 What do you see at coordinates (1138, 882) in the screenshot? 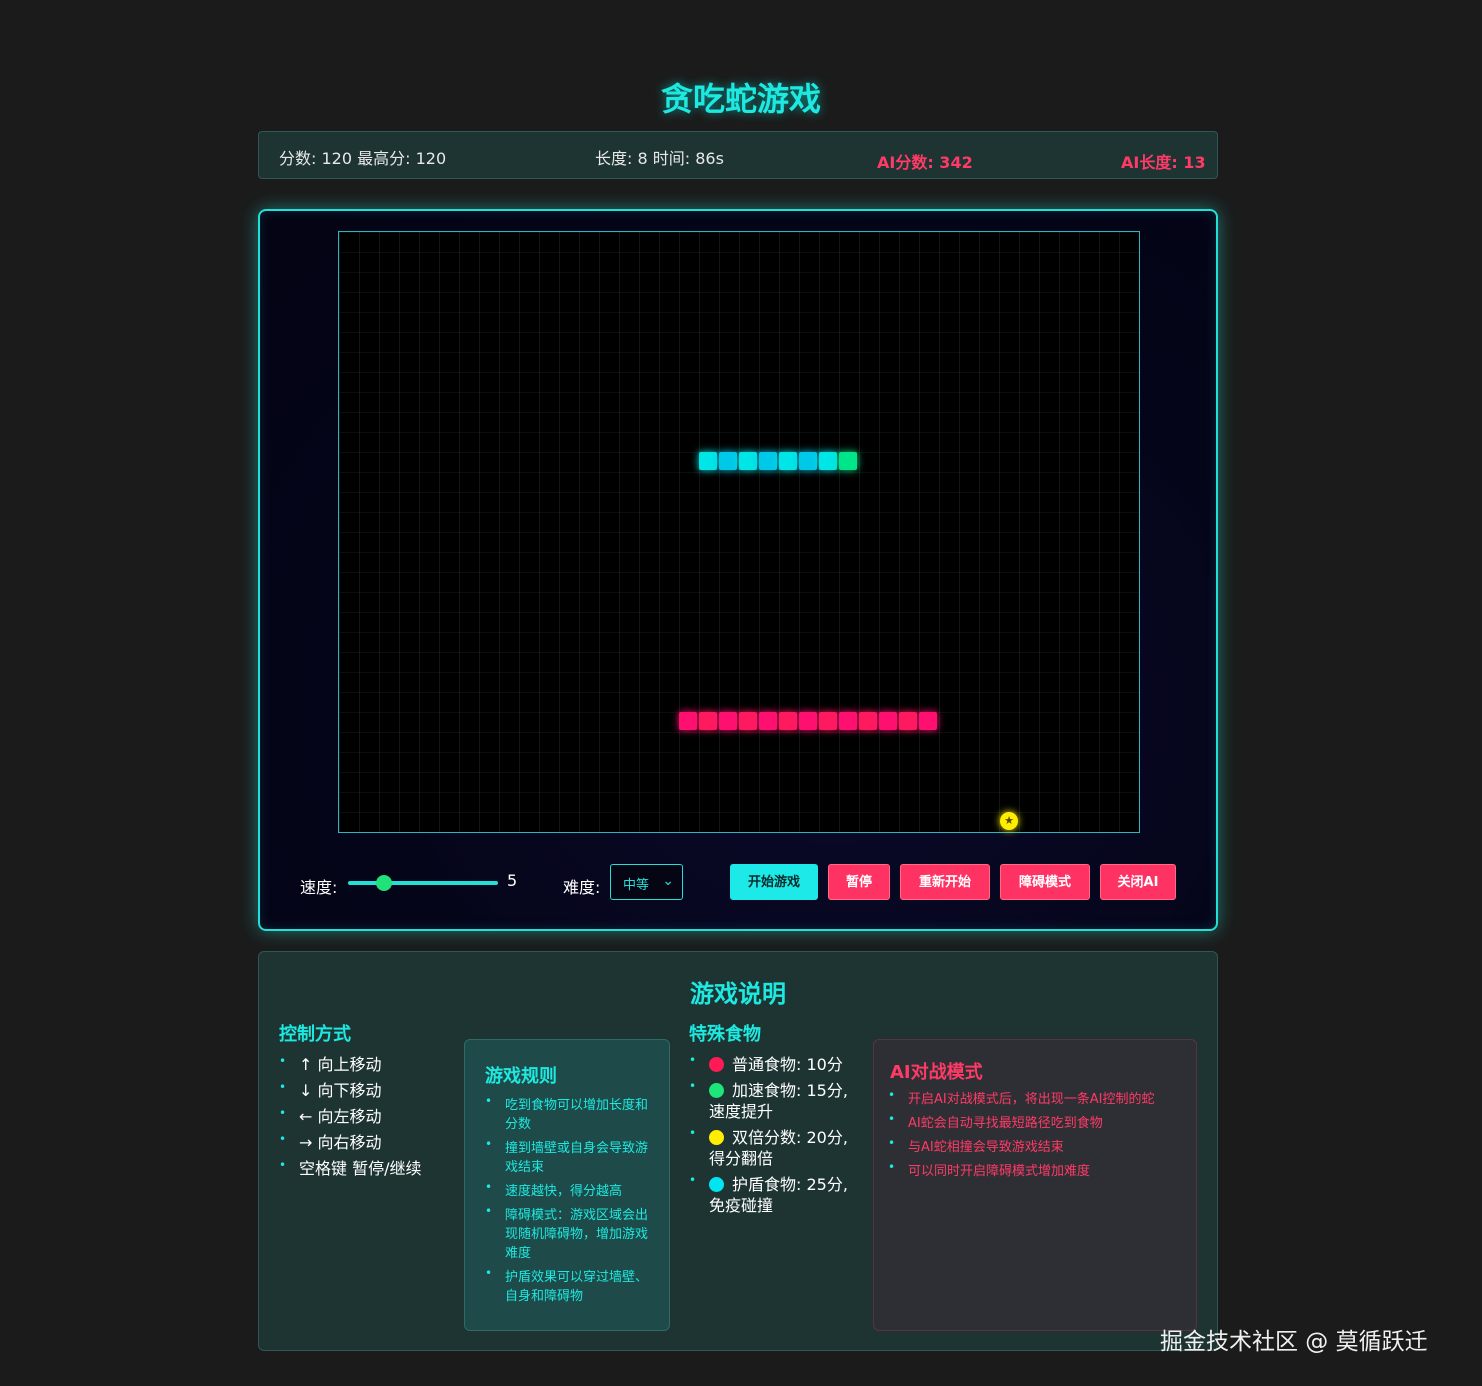
I see `toggle-ai-button: 关闭AI` at bounding box center [1138, 882].